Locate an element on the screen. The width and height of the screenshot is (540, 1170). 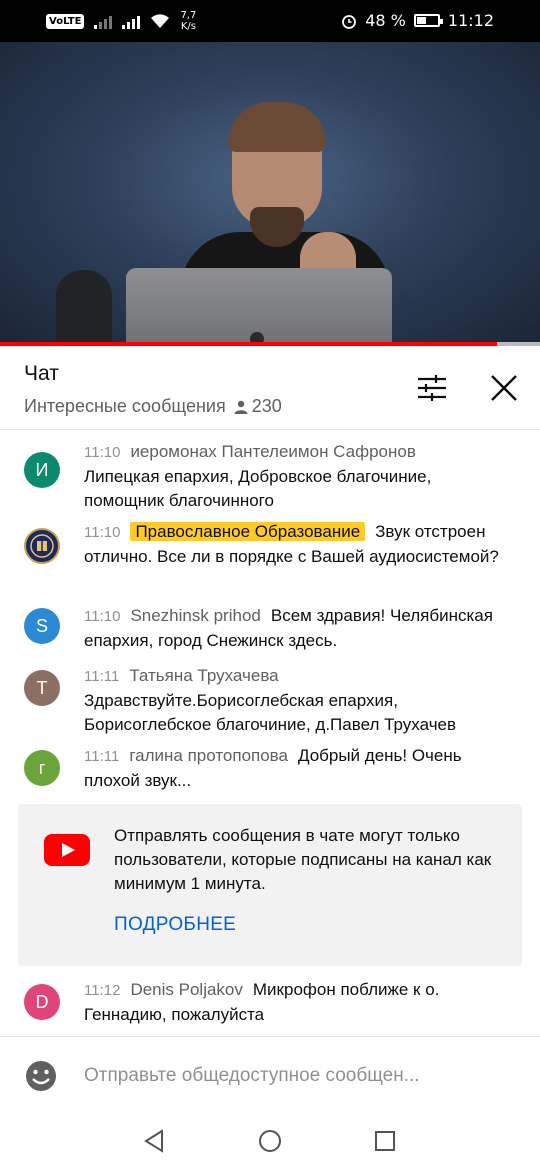
chat-mode-label: Интересные сообщения is located at coordinates (125, 406).